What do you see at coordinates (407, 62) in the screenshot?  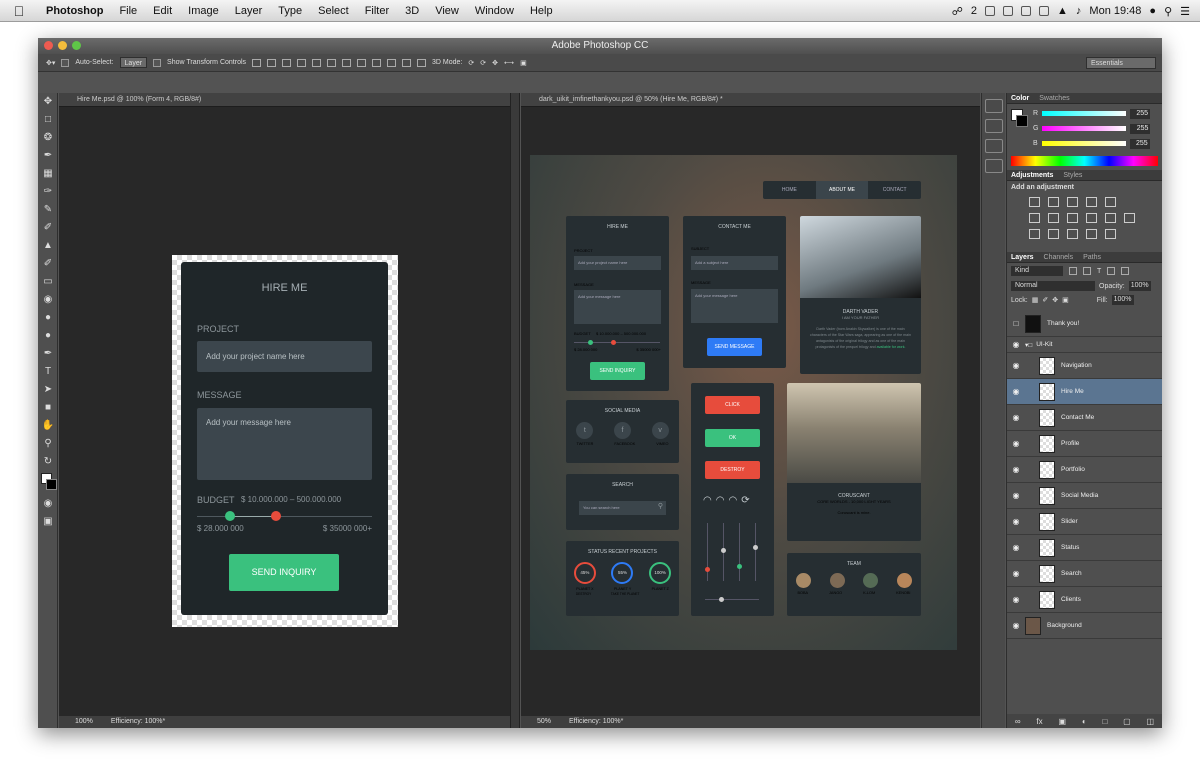 I see `distribute-hcenter-icon` at bounding box center [407, 62].